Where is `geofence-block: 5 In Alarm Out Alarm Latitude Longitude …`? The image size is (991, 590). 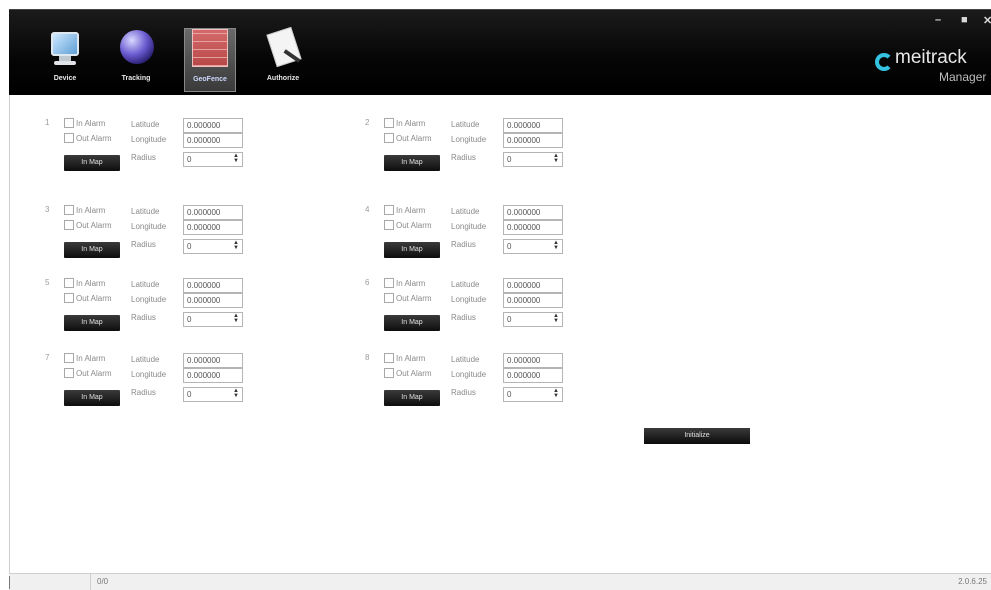
geofence-block: 5 In Alarm Out Alarm Latitude Longitude … is located at coordinates (195, 311).